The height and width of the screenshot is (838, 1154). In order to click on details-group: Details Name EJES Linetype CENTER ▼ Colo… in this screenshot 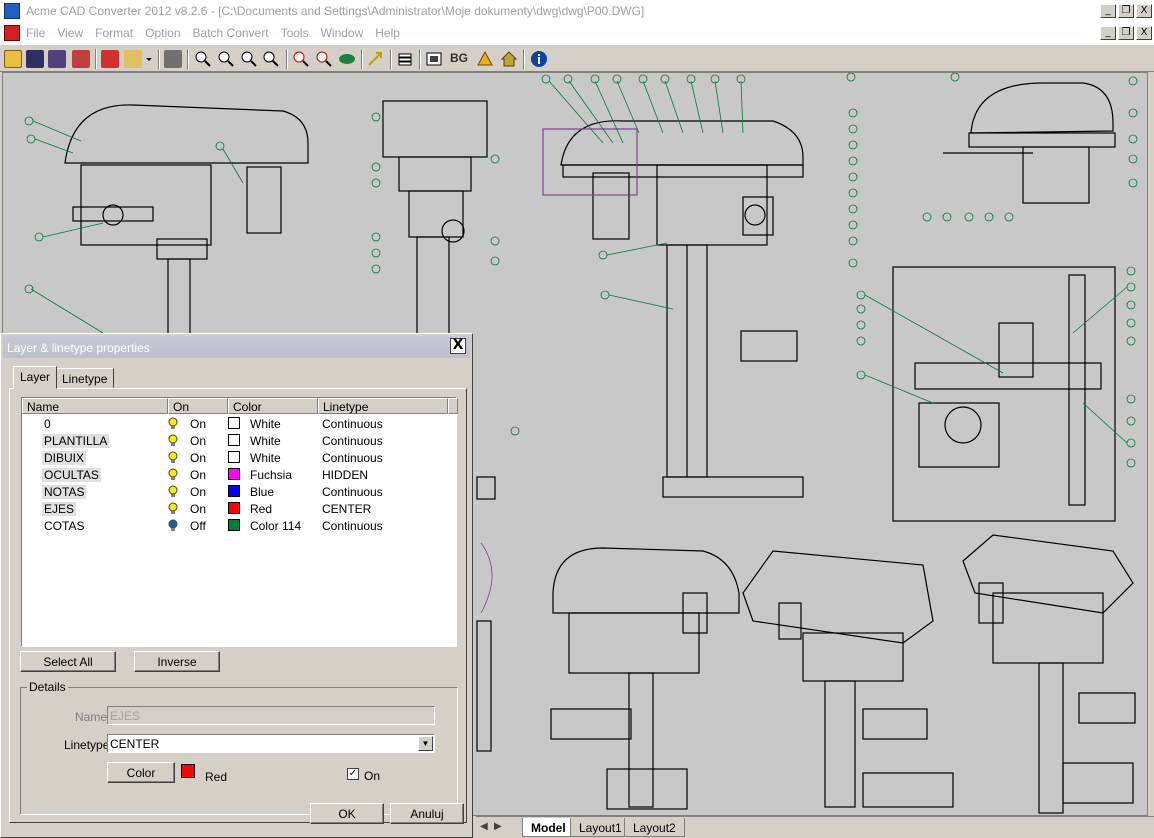, I will do `click(239, 747)`.